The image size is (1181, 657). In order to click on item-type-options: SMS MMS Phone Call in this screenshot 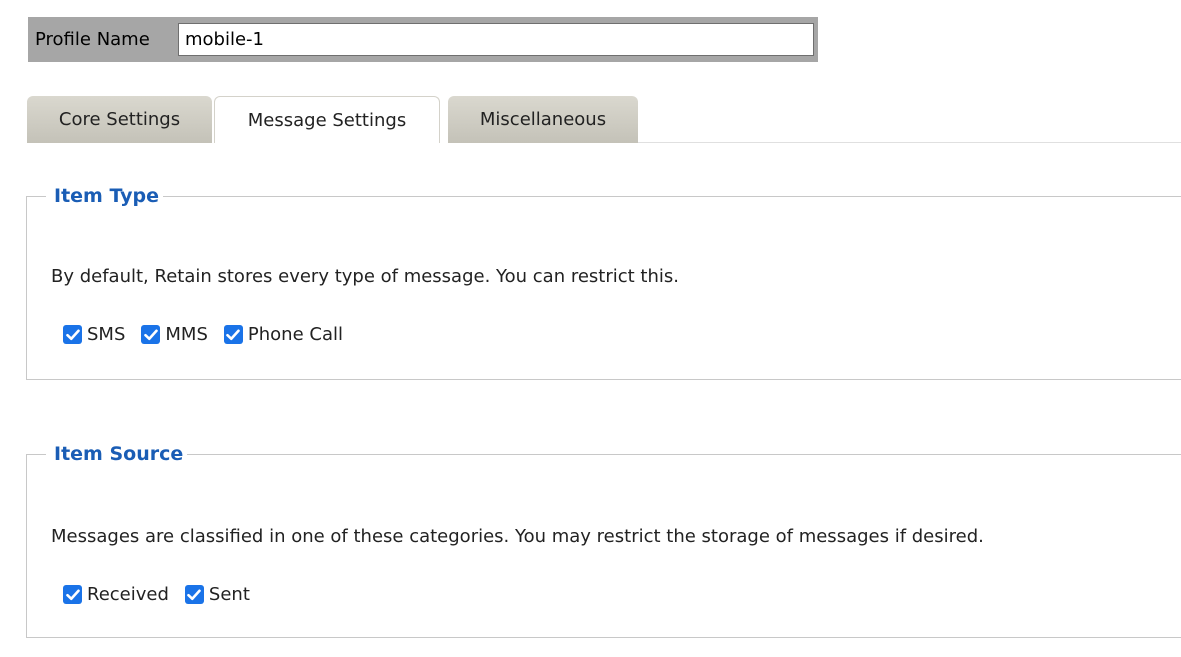, I will do `click(211, 334)`.